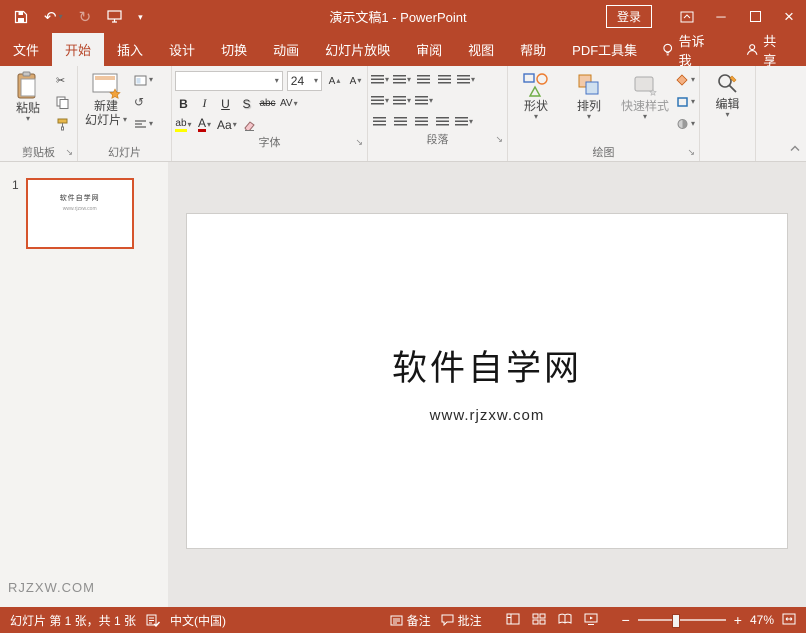 The width and height of the screenshot is (806, 633). I want to click on strikethrough-button: abc, so click(267, 103).